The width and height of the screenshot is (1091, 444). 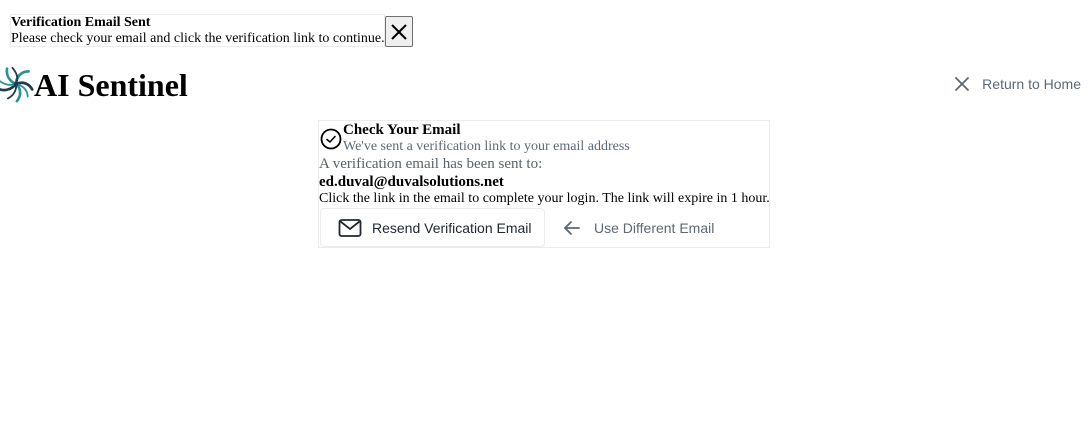 What do you see at coordinates (1031, 84) in the screenshot?
I see `return-to-home-label: Return to Home` at bounding box center [1031, 84].